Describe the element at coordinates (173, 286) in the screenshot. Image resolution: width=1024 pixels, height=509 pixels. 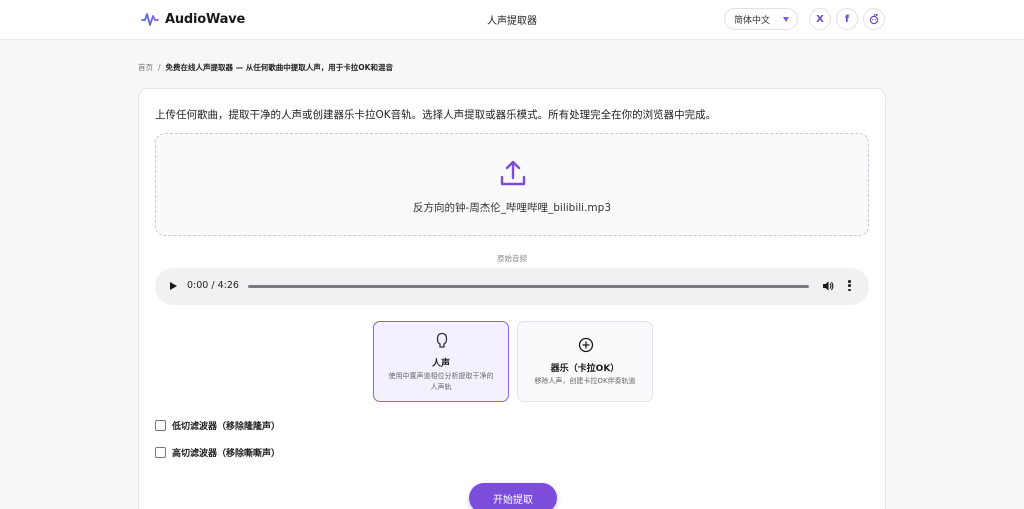
I see `play-icon` at that location.